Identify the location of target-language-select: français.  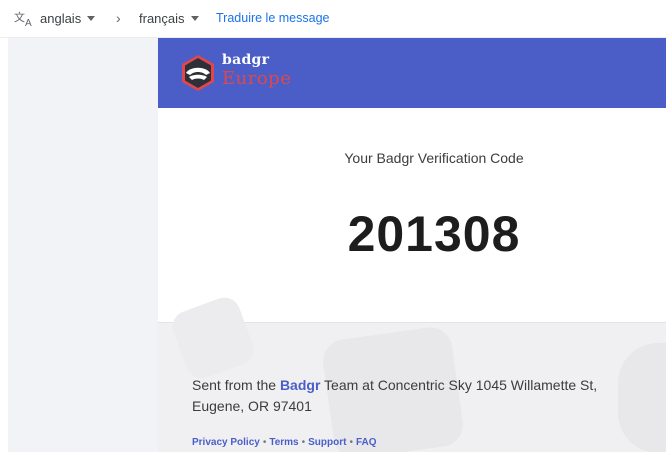
(169, 18).